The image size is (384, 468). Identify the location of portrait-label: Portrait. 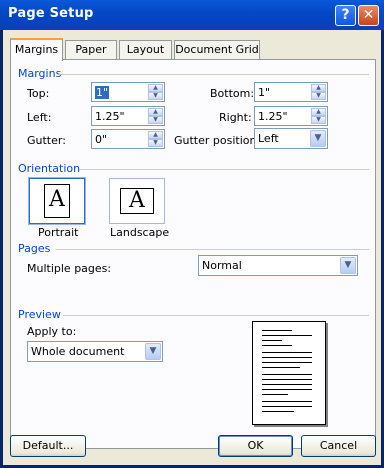
(58, 232).